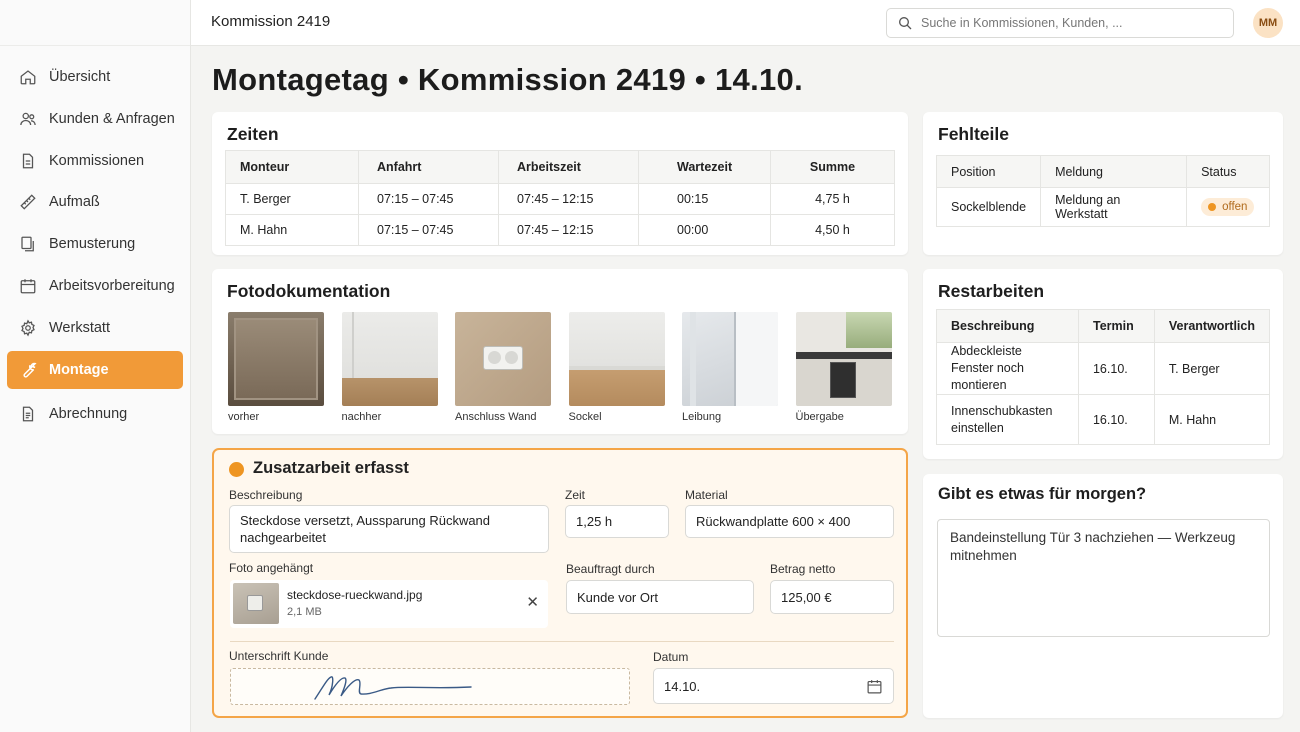  What do you see at coordinates (430, 686) in the screenshot?
I see `signature-pad` at bounding box center [430, 686].